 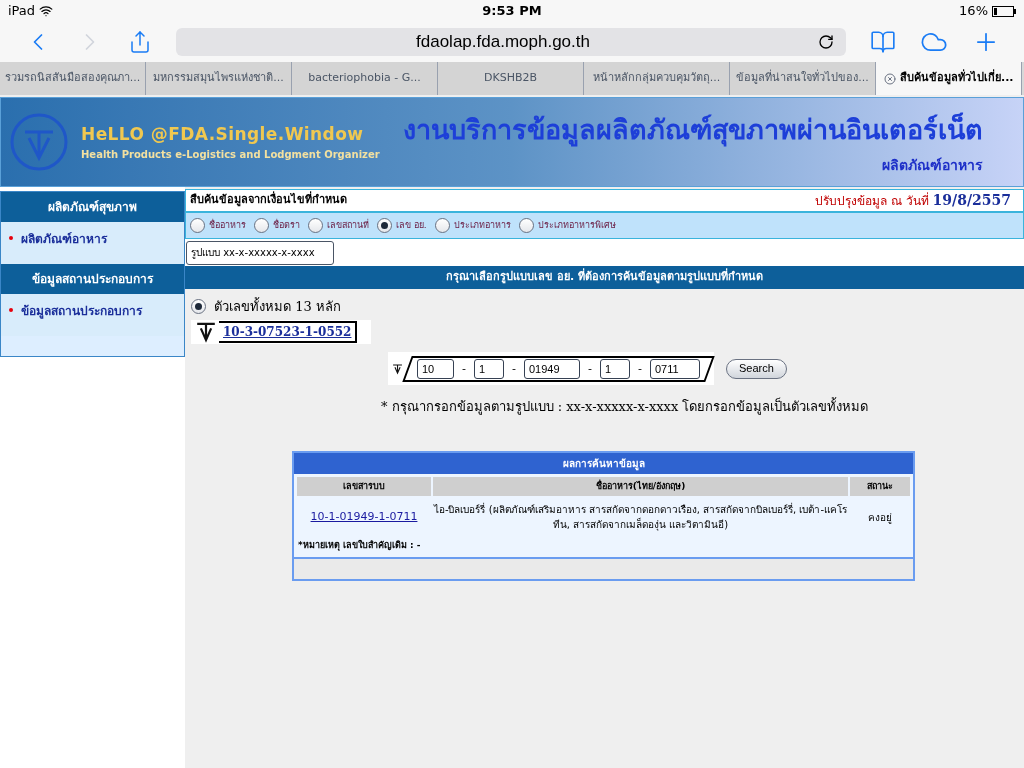 What do you see at coordinates (675, 368) in the screenshot?
I see `number-field: 0711` at bounding box center [675, 368].